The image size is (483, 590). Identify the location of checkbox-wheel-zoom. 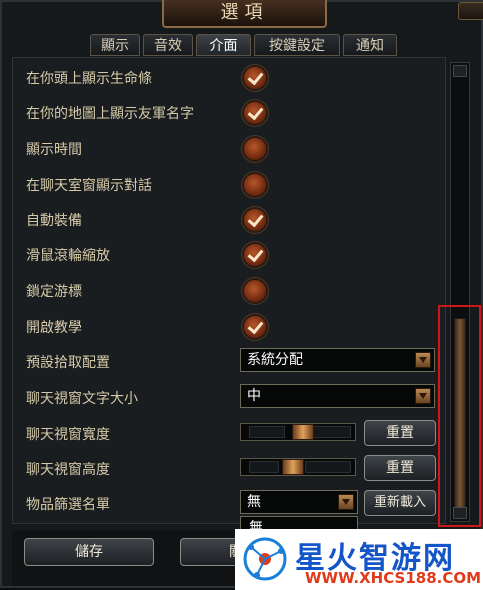
(255, 255).